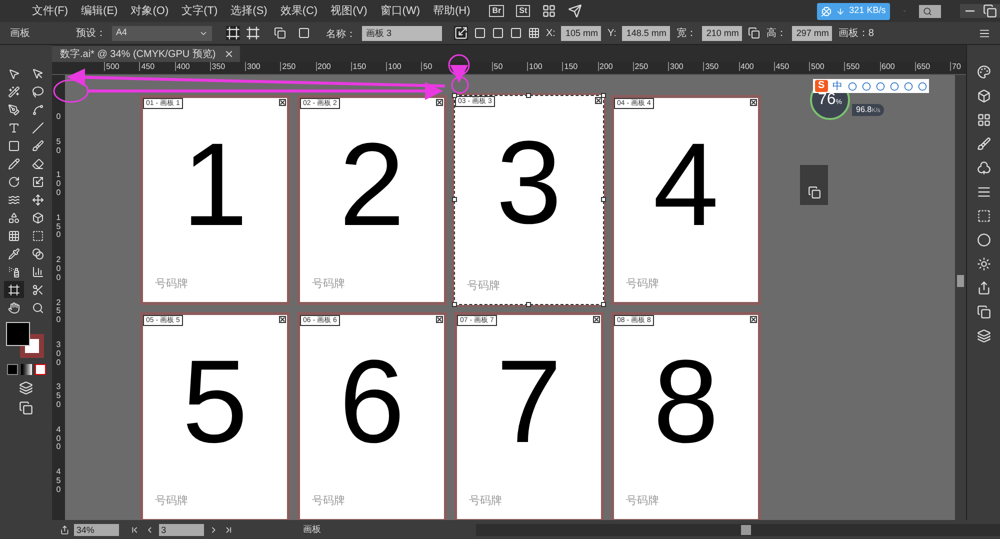 This screenshot has width=1000, height=539. I want to click on vertical-scrollbar, so click(960, 297).